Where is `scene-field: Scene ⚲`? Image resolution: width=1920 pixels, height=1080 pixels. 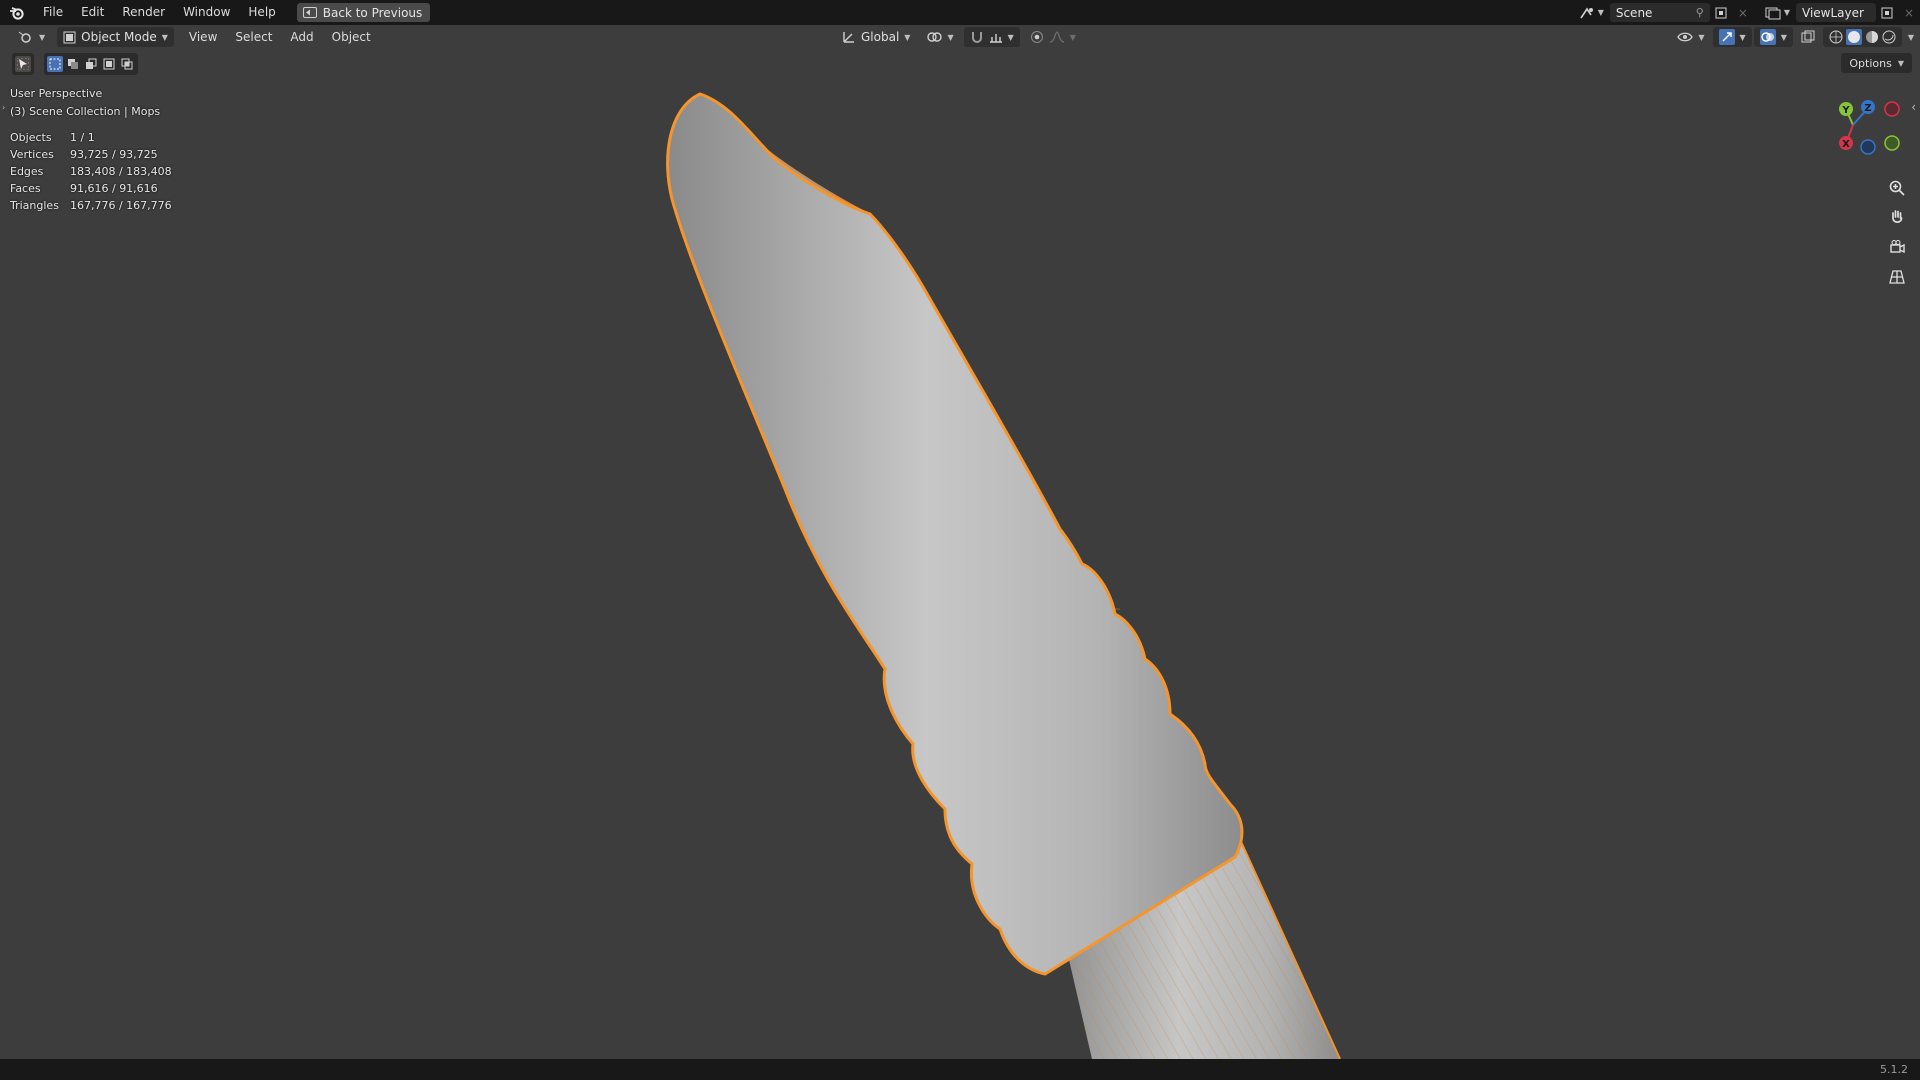
scene-field: Scene ⚲ is located at coordinates (1659, 12).